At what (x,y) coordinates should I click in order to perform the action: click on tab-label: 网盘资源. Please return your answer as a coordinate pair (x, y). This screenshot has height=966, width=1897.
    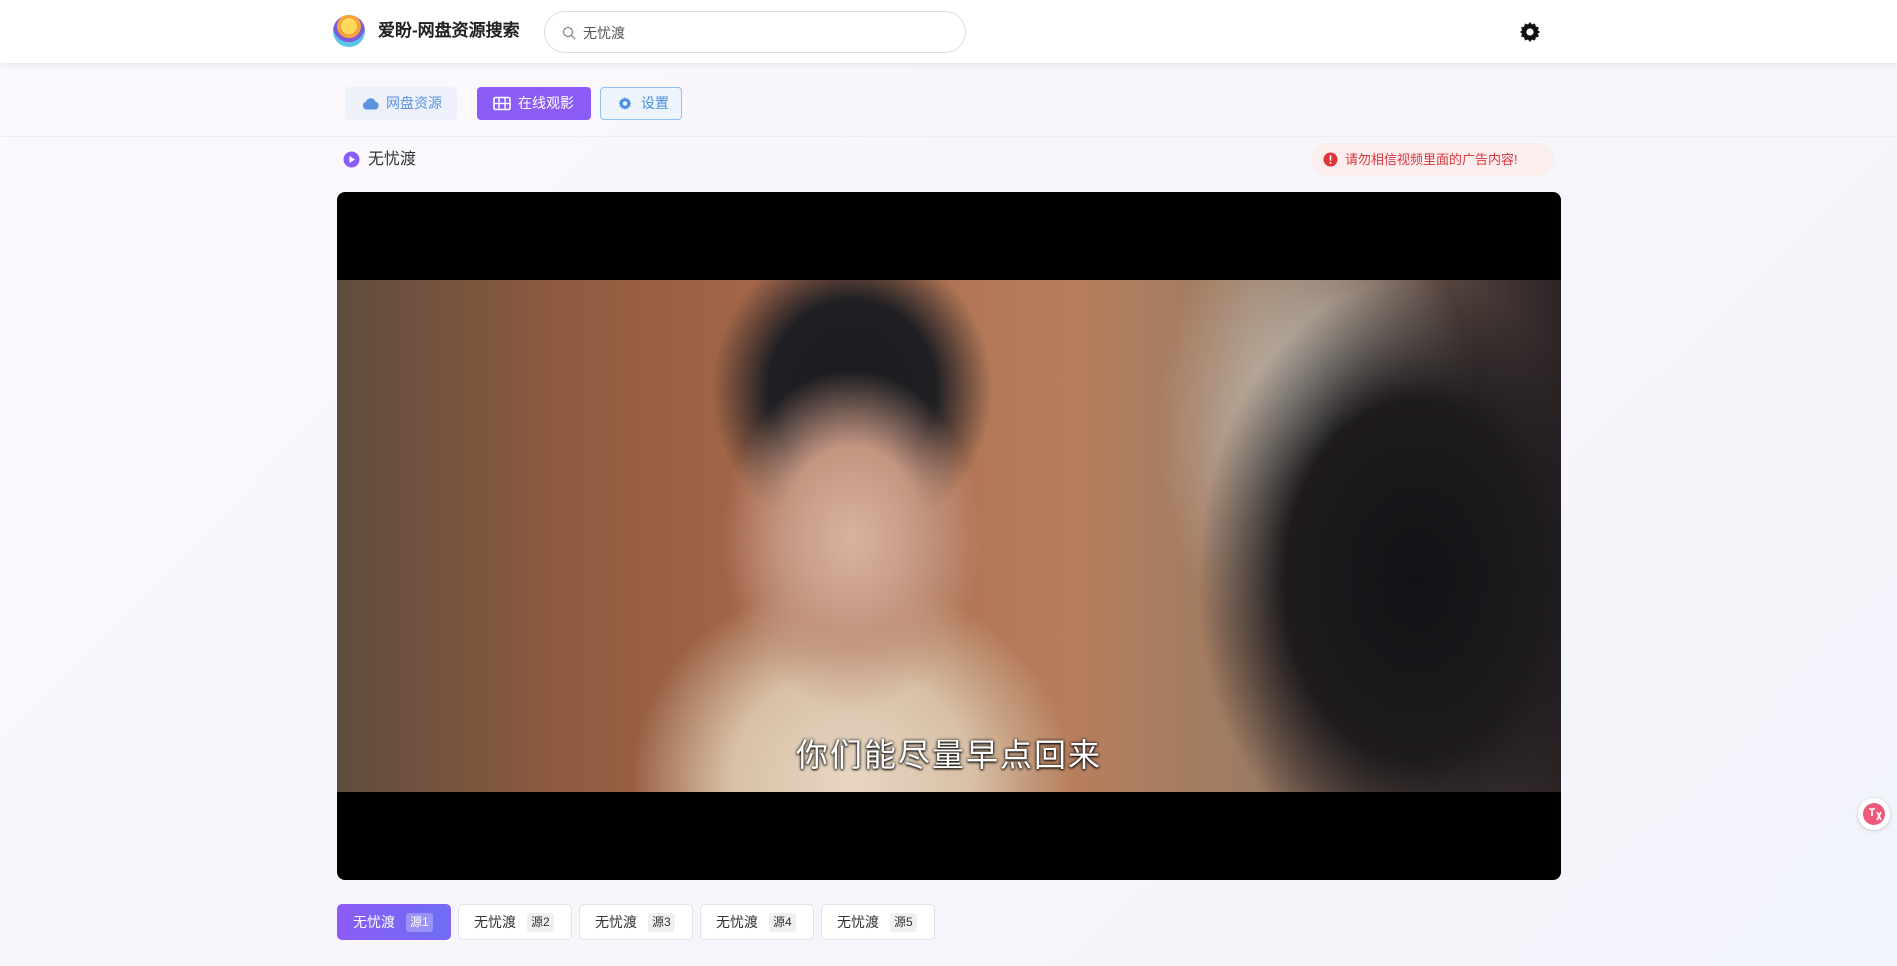
    Looking at the image, I should click on (414, 103).